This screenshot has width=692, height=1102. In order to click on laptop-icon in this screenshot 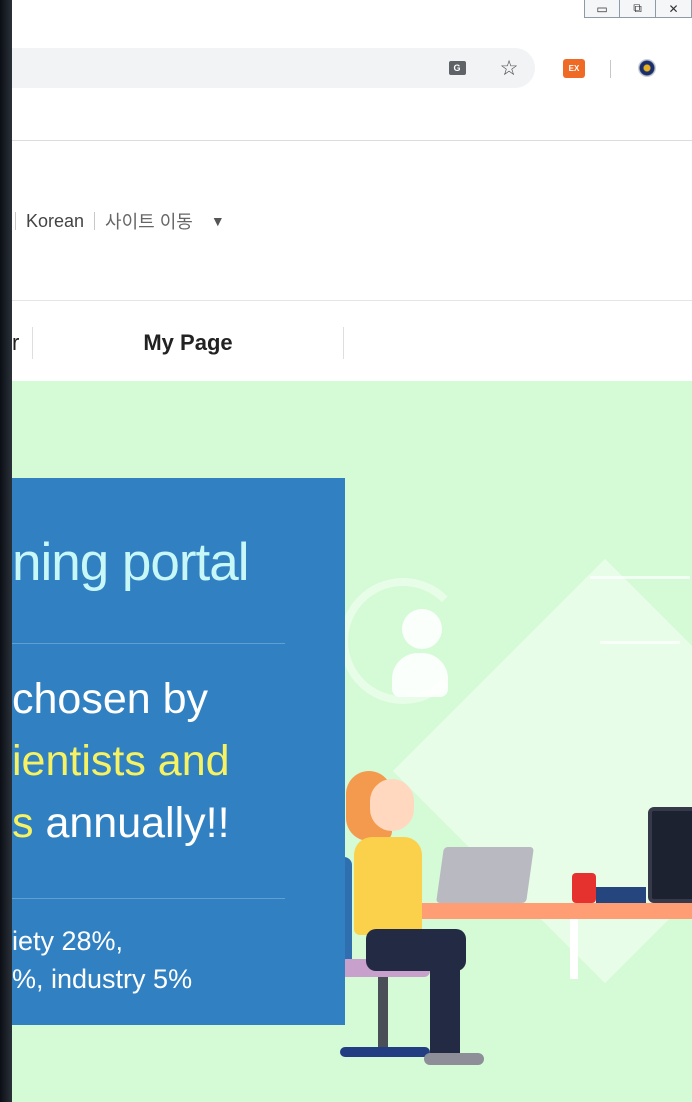, I will do `click(485, 875)`.